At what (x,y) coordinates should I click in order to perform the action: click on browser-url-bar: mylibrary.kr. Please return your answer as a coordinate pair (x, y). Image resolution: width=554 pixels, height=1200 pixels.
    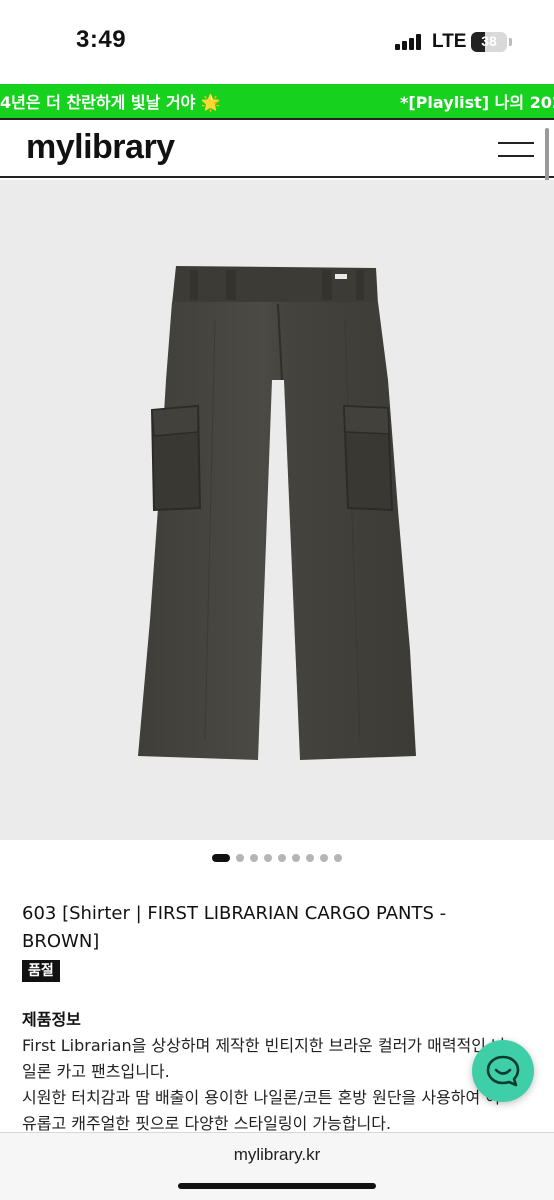
    Looking at the image, I should click on (277, 1166).